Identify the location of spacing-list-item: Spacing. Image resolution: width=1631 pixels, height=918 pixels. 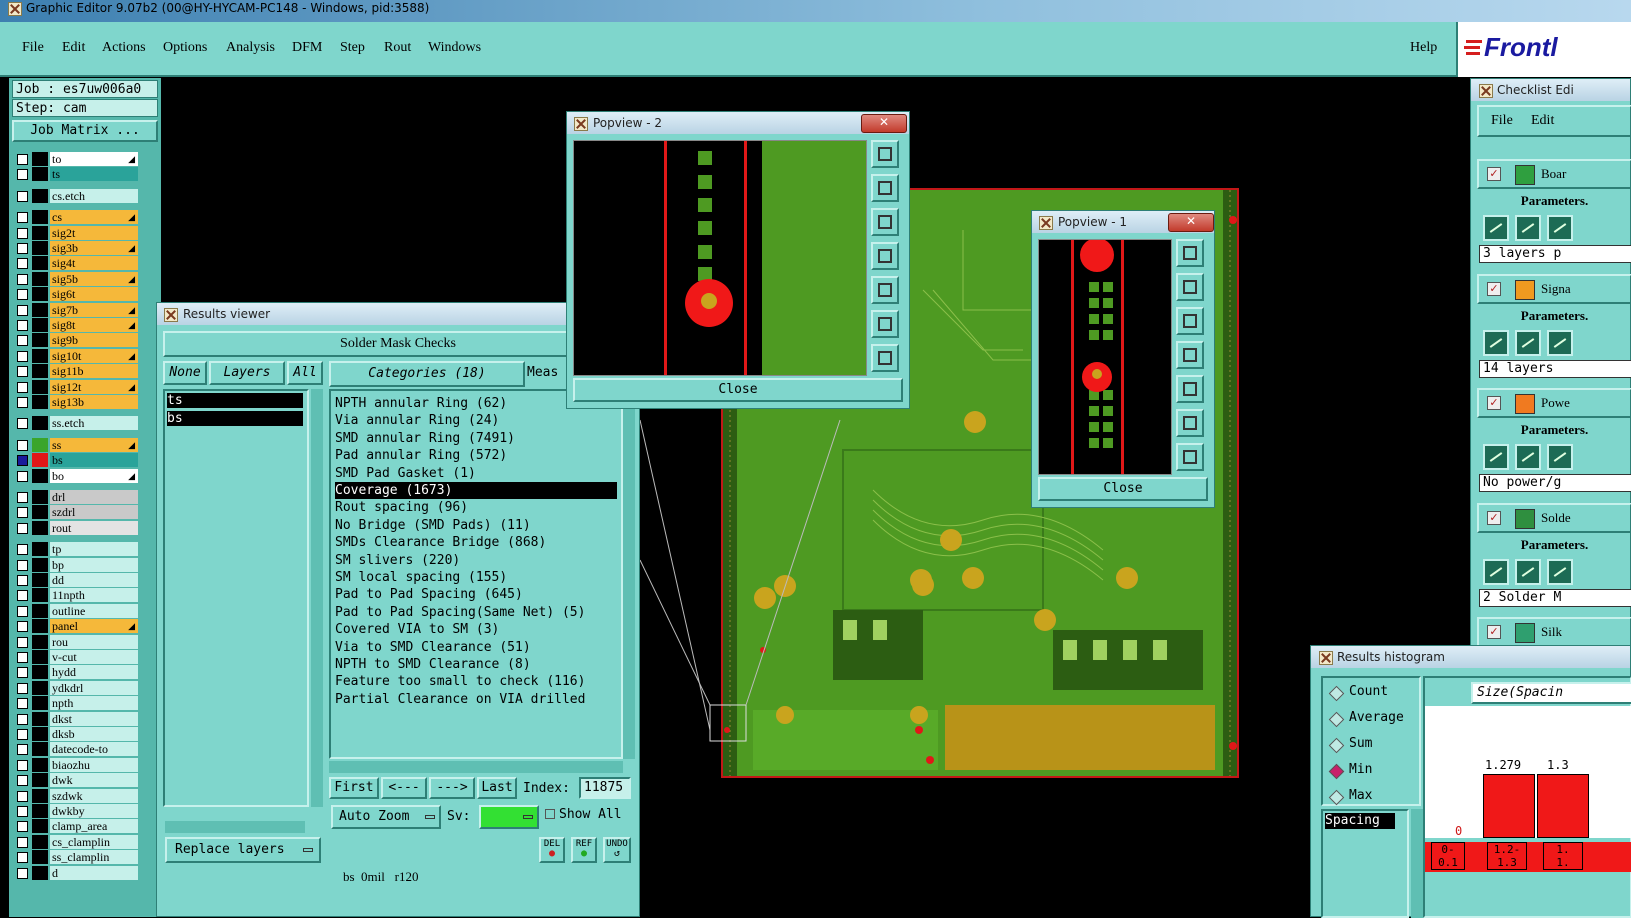
(1360, 821).